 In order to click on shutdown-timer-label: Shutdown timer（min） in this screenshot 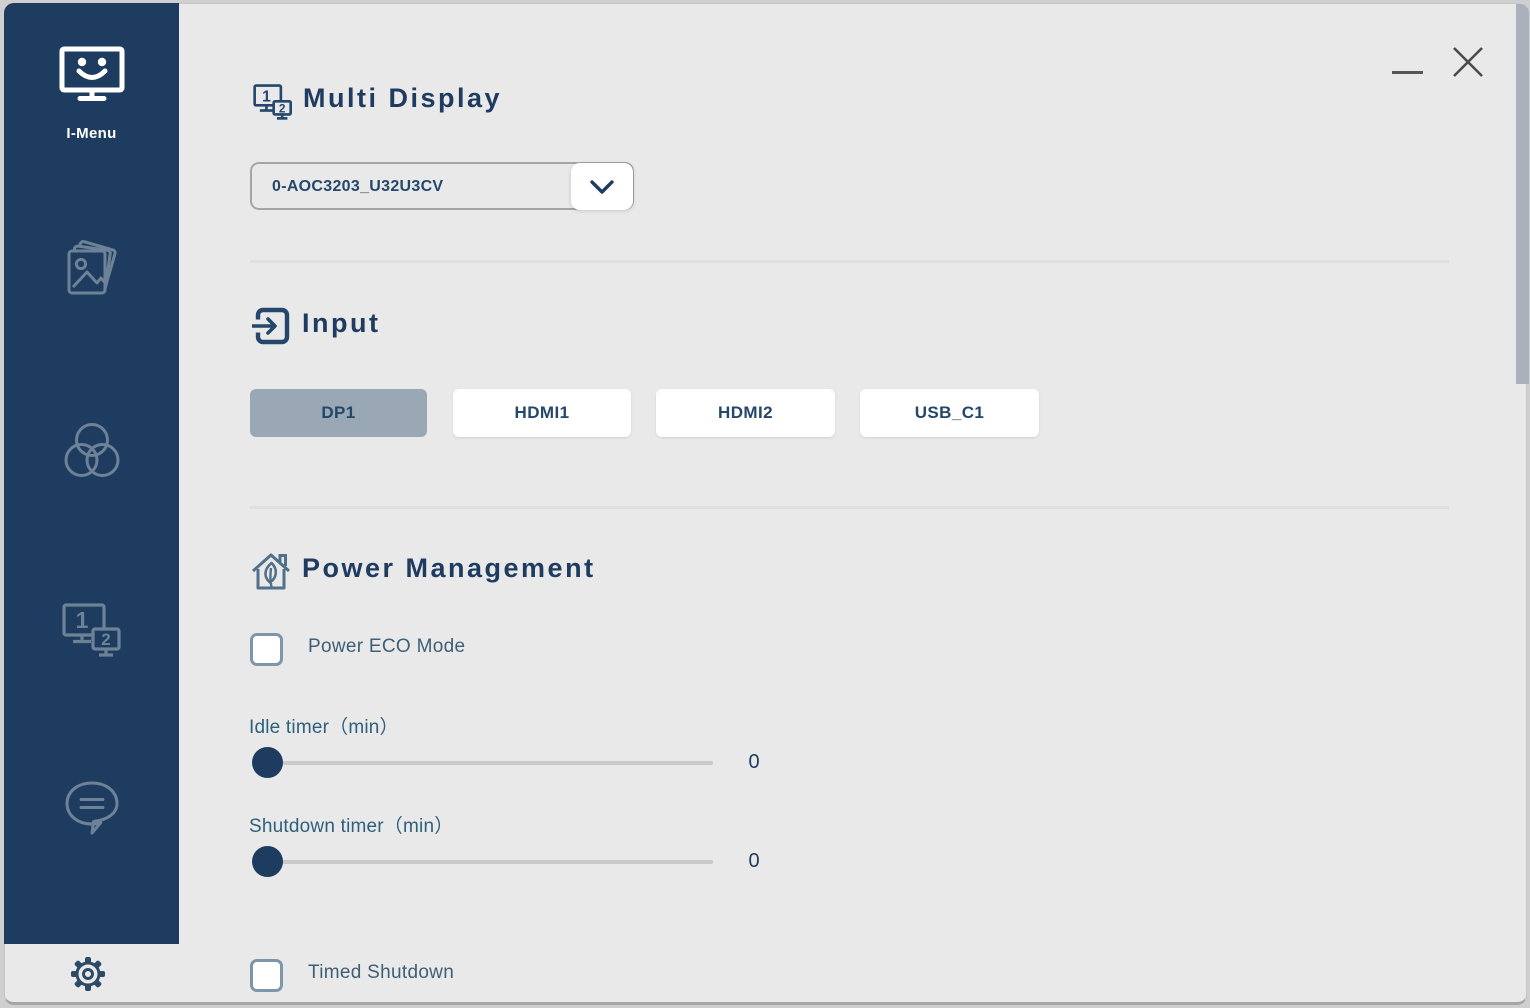, I will do `click(351, 826)`.